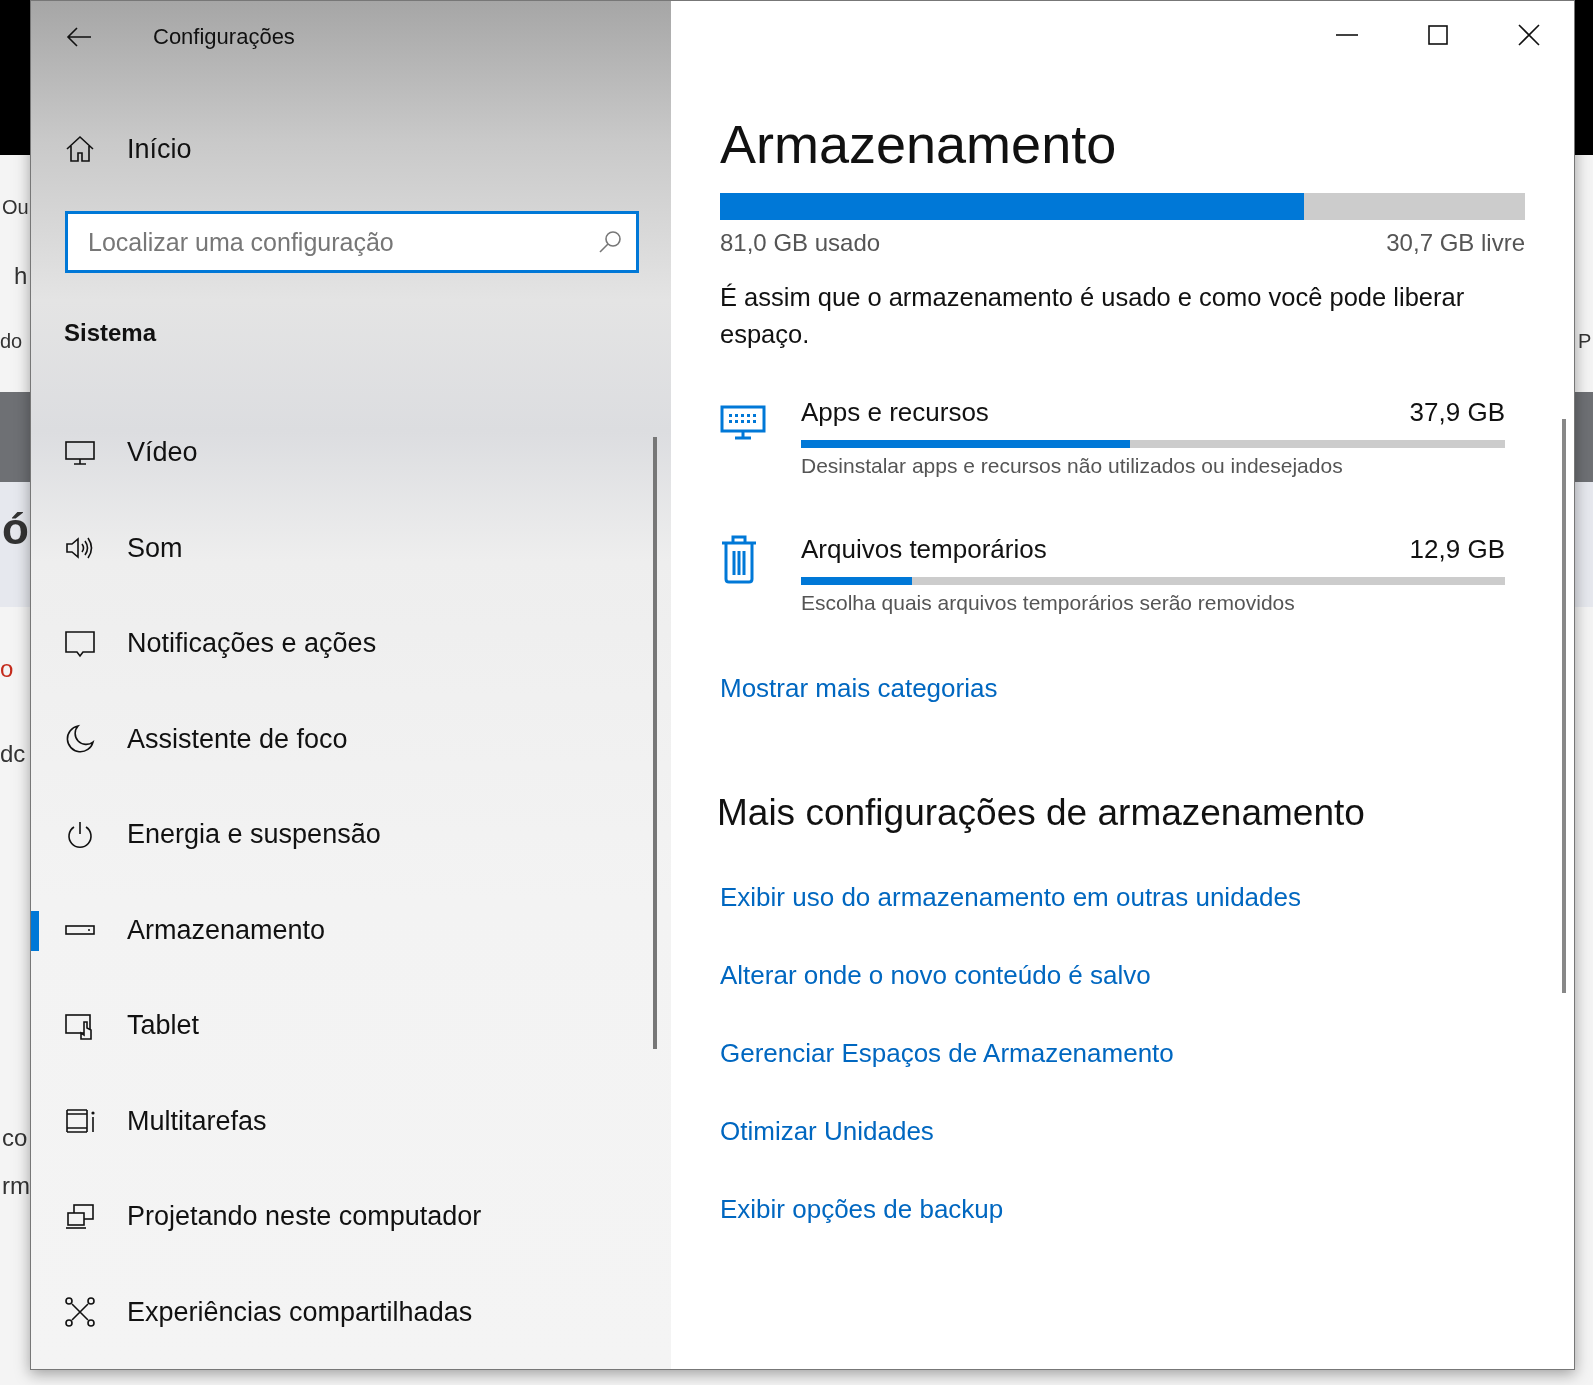 The height and width of the screenshot is (1385, 1593). I want to click on background-text: rm, so click(16, 1186).